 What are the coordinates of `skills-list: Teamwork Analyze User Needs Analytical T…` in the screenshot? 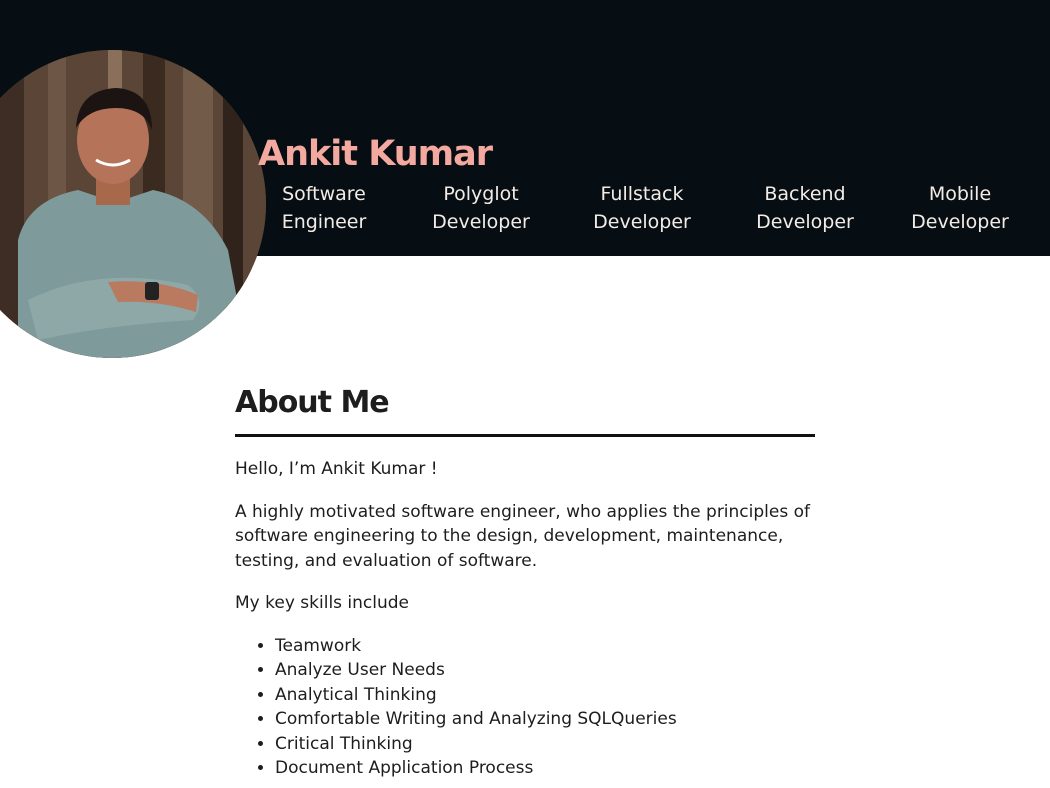 It's located at (525, 707).